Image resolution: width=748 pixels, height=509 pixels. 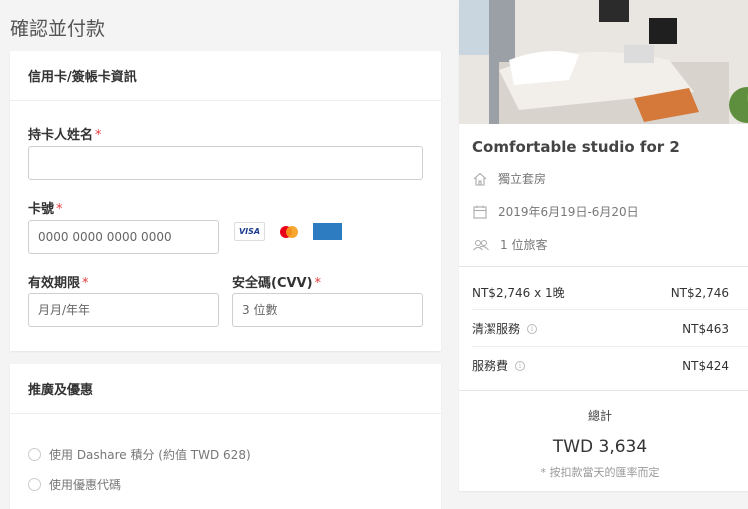 What do you see at coordinates (249, 231) in the screenshot?
I see `visa-icon: VISA` at bounding box center [249, 231].